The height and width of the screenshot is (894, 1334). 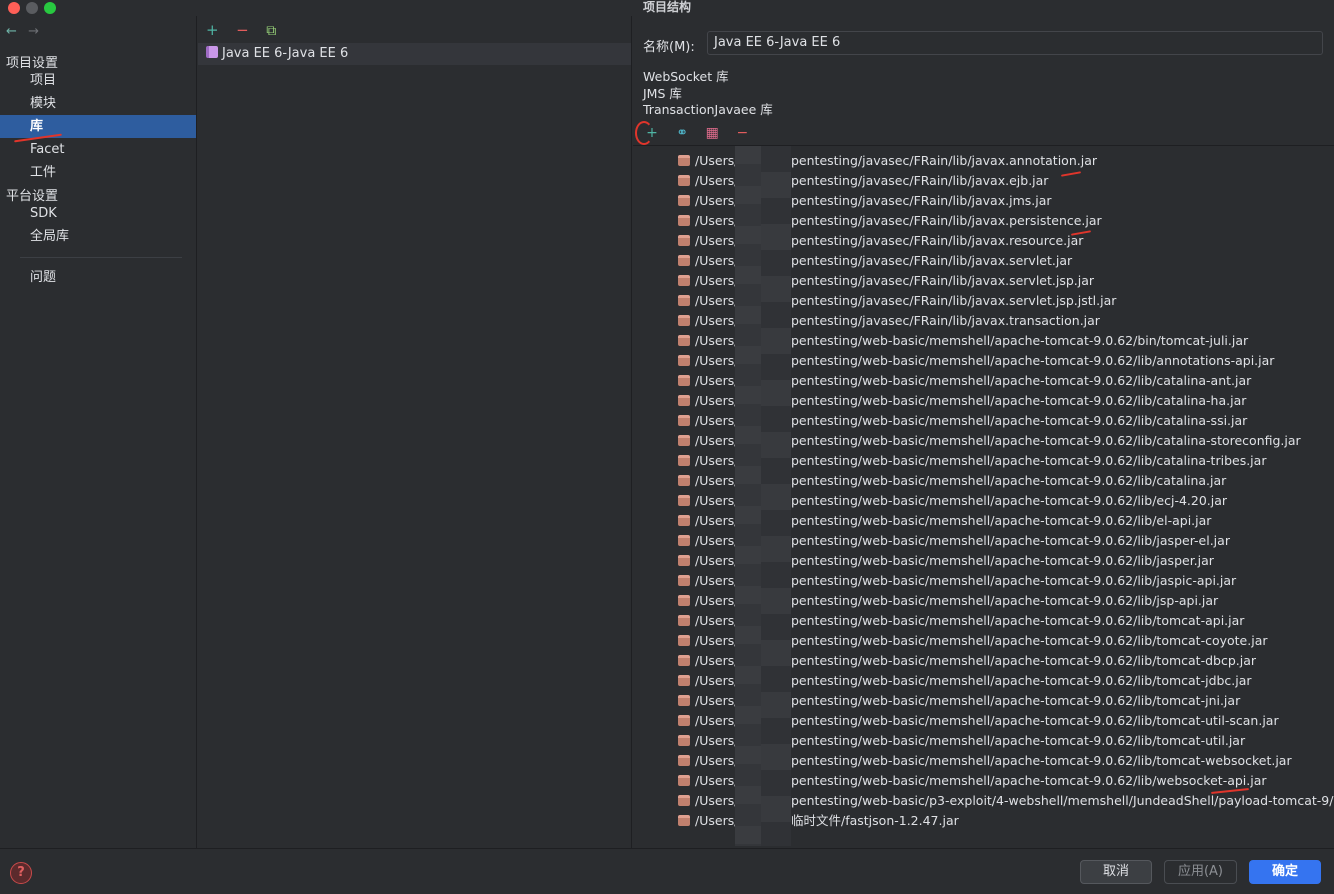 What do you see at coordinates (414, 54) in the screenshot?
I see `library-list-item: Java EE 6-Java EE 6` at bounding box center [414, 54].